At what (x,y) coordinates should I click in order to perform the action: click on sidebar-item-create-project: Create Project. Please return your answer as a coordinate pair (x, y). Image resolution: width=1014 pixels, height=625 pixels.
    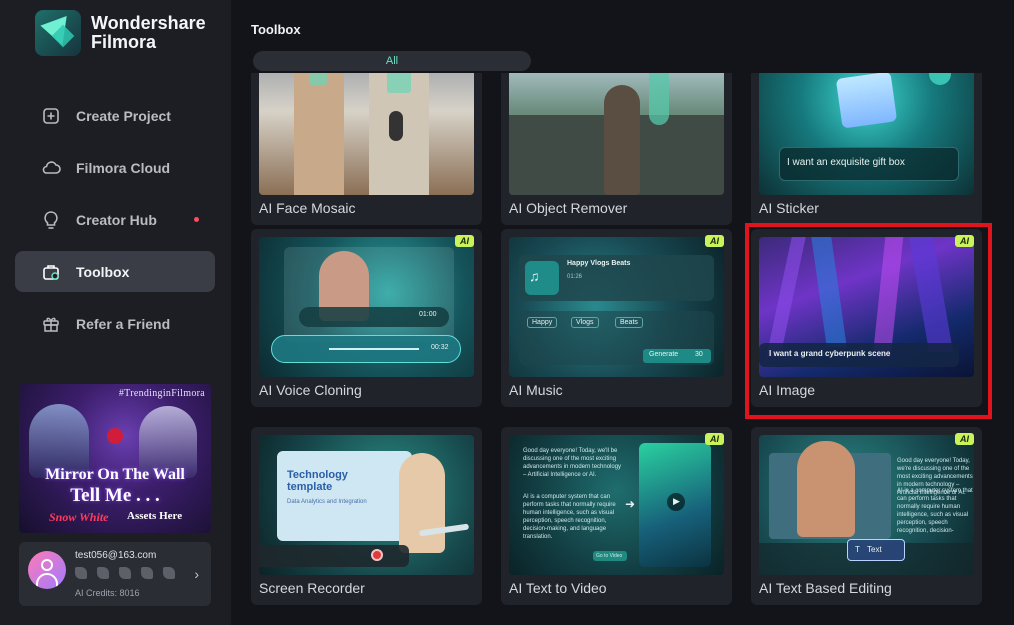
    Looking at the image, I should click on (115, 115).